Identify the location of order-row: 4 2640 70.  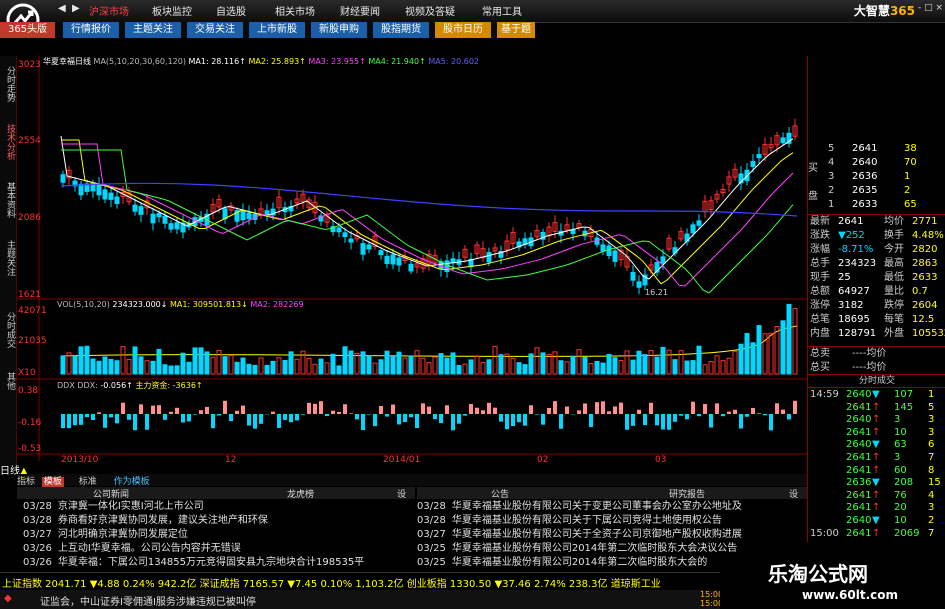
(876, 163).